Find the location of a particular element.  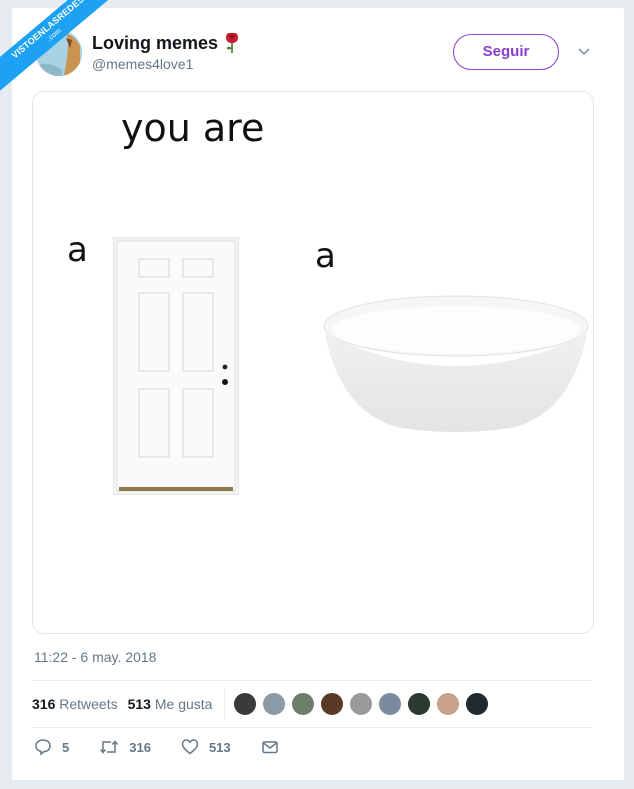

retweet-button: 316 is located at coordinates (125, 747).